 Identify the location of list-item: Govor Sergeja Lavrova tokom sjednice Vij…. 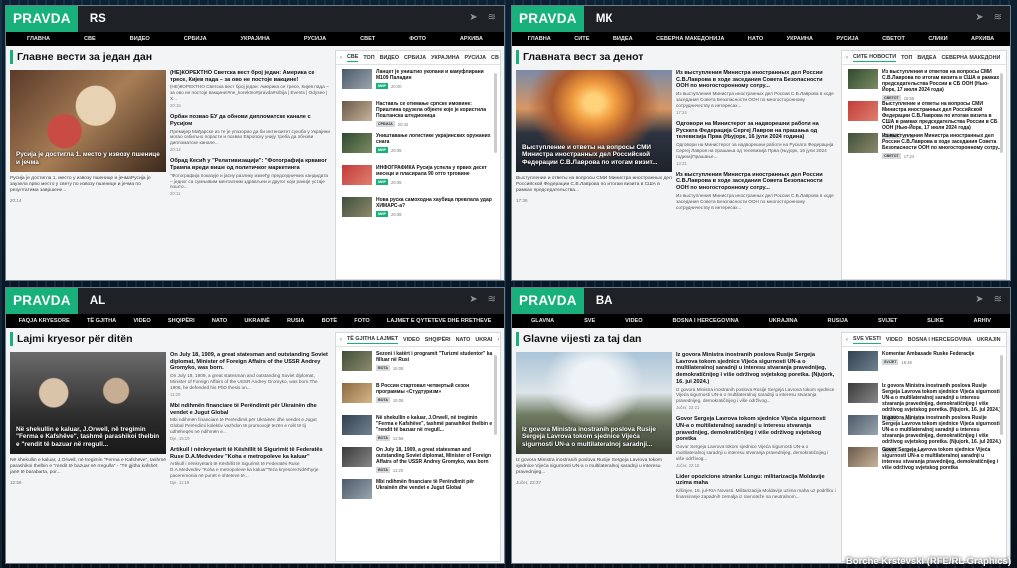
(756, 442).